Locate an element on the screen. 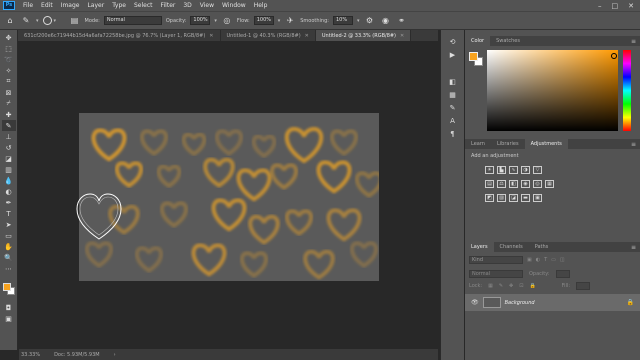 This screenshot has width=640, height=360. levels-icon: ▙ is located at coordinates (501, 170).